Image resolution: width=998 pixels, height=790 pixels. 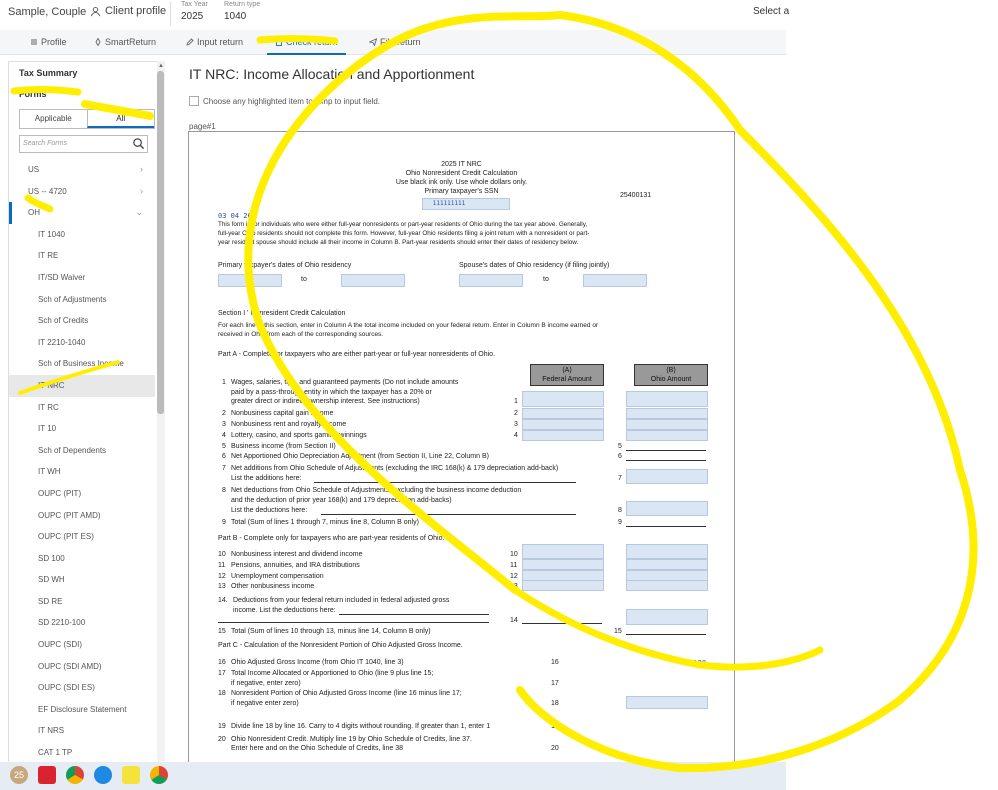 I want to click on tax-summary-link: Tax Summary, so click(x=48, y=73).